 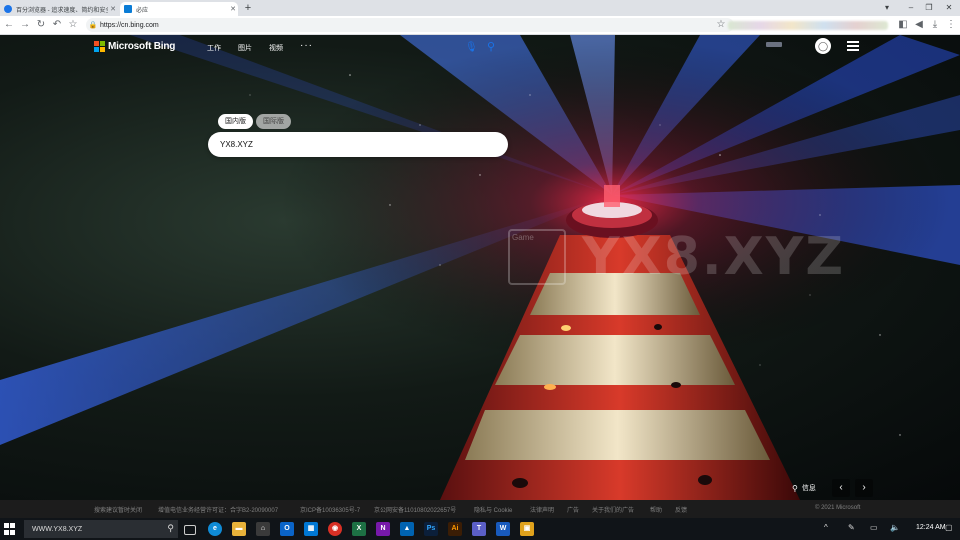 What do you see at coordinates (613, 509) in the screenshot?
I see `footer-link: 关于我们的广告` at bounding box center [613, 509].